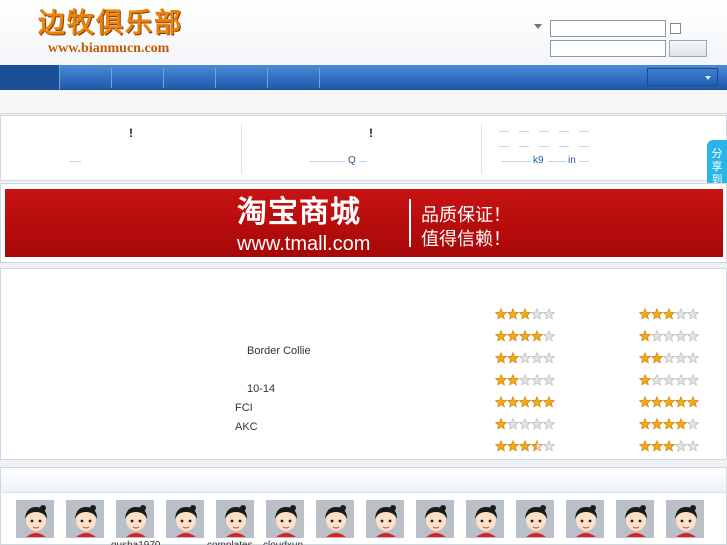  I want to click on nav-select, so click(682, 77).